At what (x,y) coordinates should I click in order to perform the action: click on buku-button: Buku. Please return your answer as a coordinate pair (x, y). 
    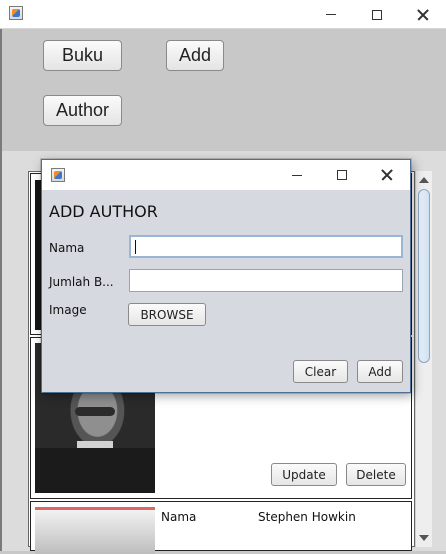
    Looking at the image, I should click on (82, 55).